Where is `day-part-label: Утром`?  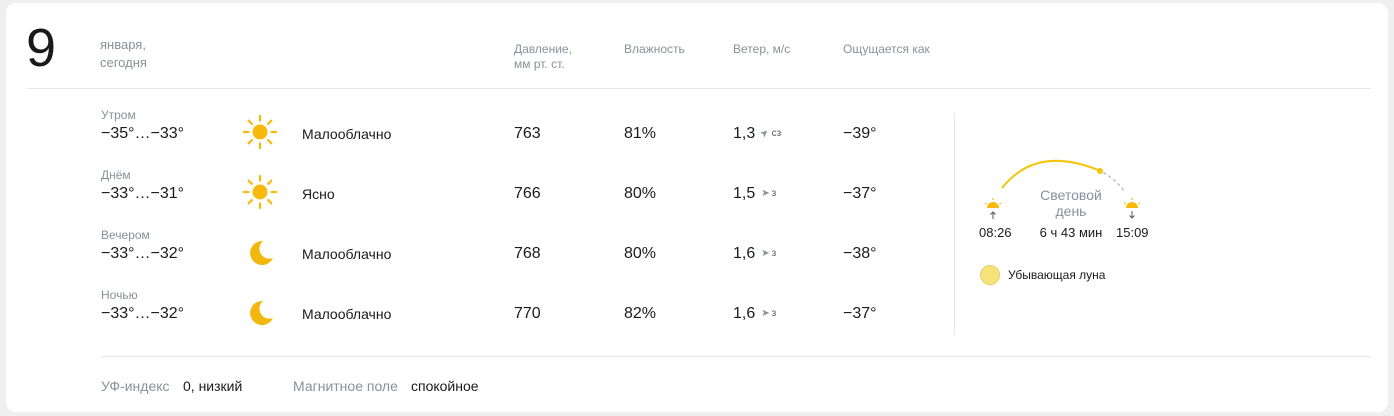
day-part-label: Утром is located at coordinates (118, 115).